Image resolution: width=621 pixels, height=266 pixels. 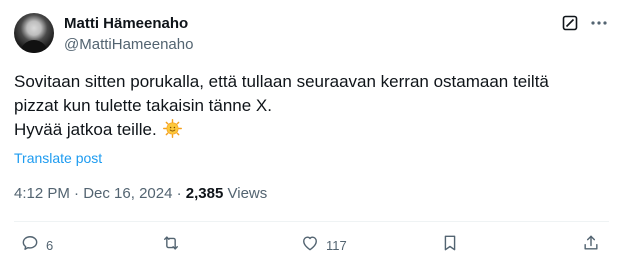 I want to click on bookmark-icon, so click(x=450, y=245).